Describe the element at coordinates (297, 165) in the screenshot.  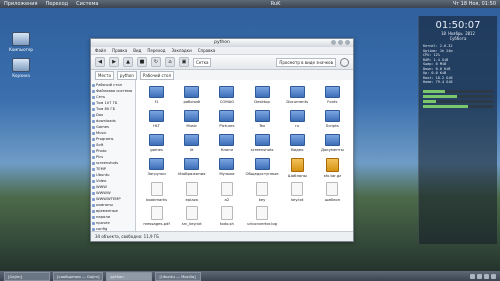
I see `archive-icon` at that location.